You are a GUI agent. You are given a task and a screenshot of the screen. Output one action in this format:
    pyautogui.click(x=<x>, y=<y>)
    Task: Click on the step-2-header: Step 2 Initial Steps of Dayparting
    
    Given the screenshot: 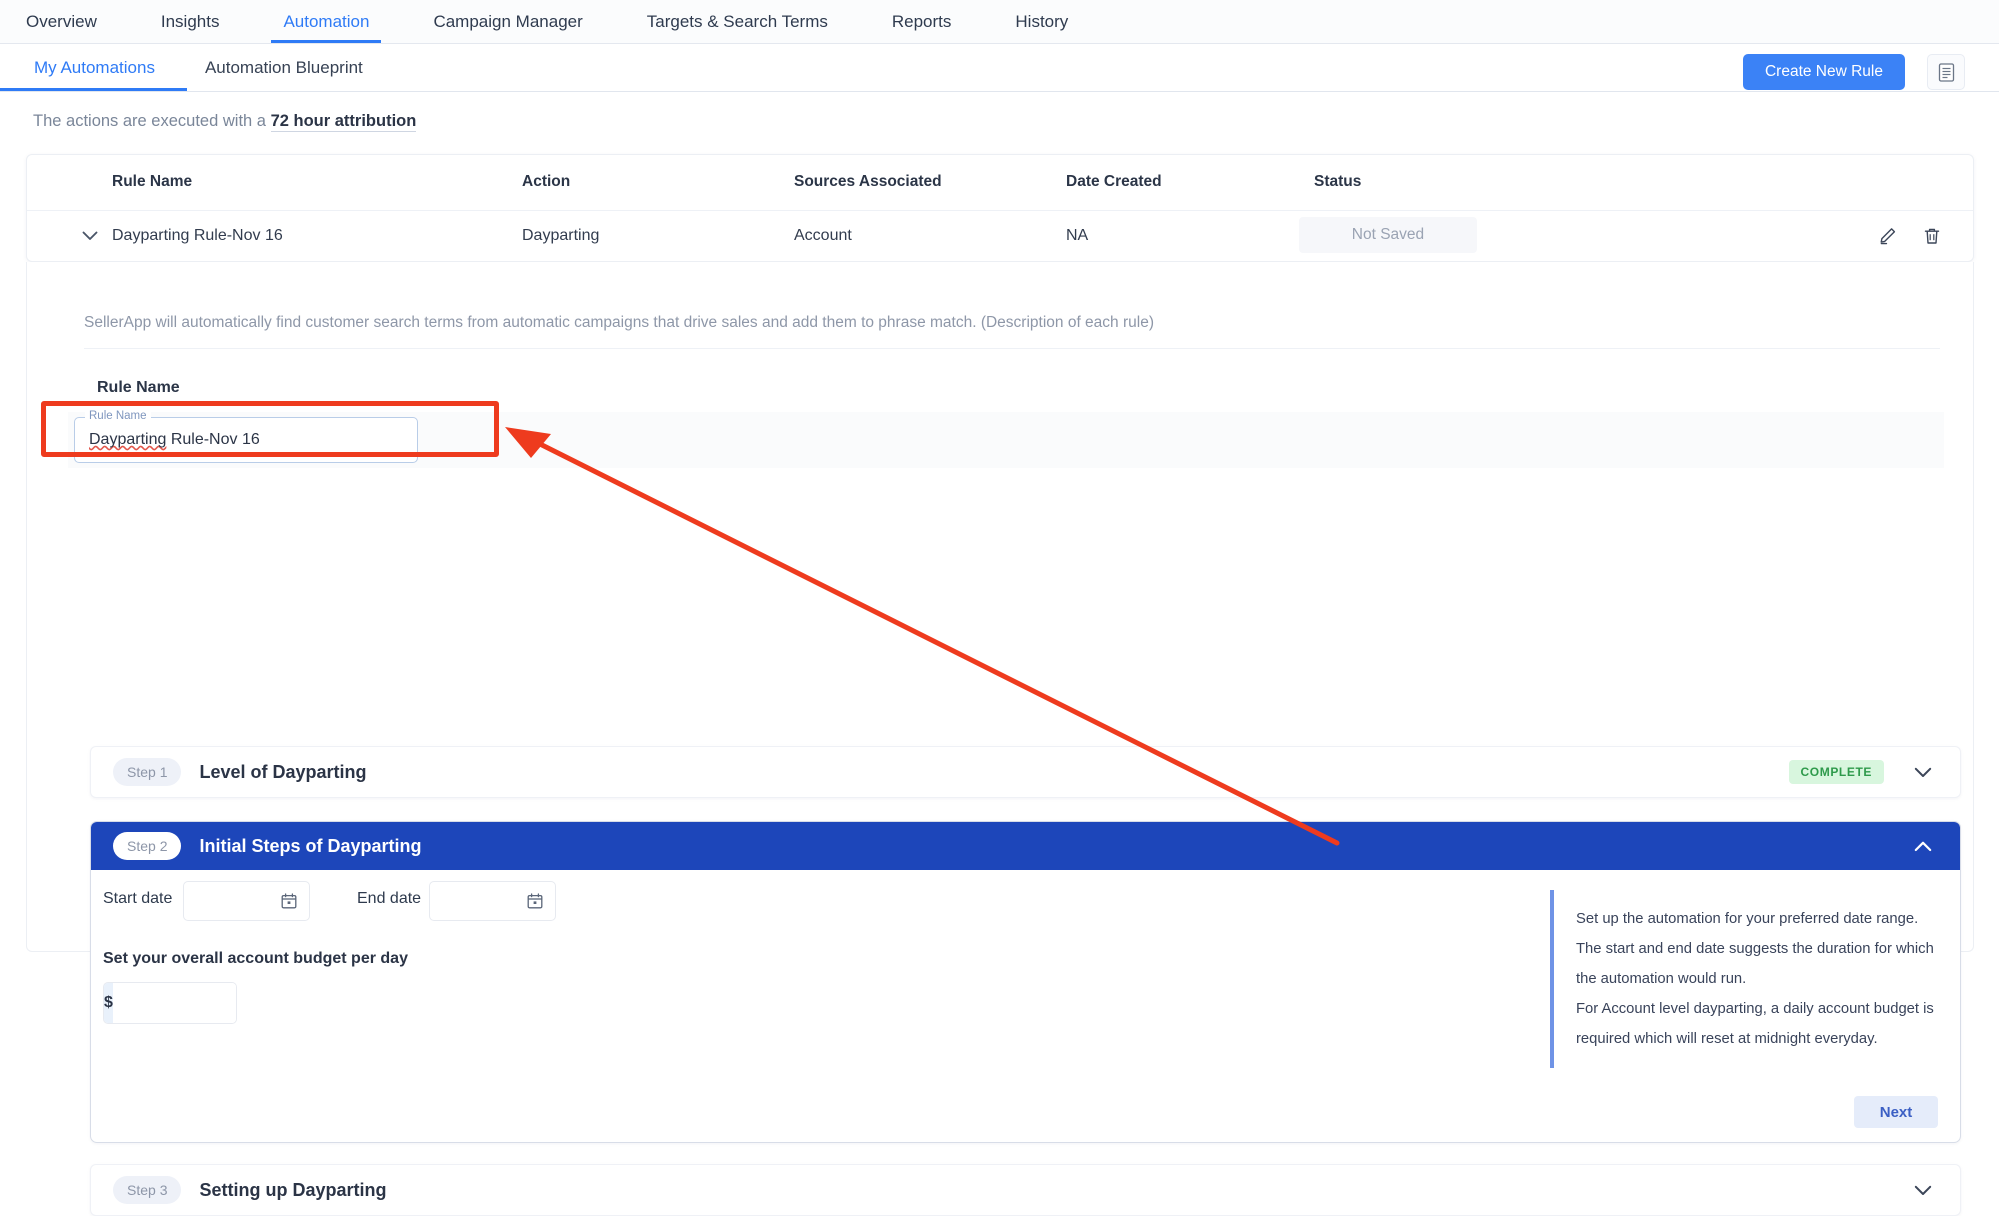 What is the action you would take?
    pyautogui.click(x=1025, y=846)
    